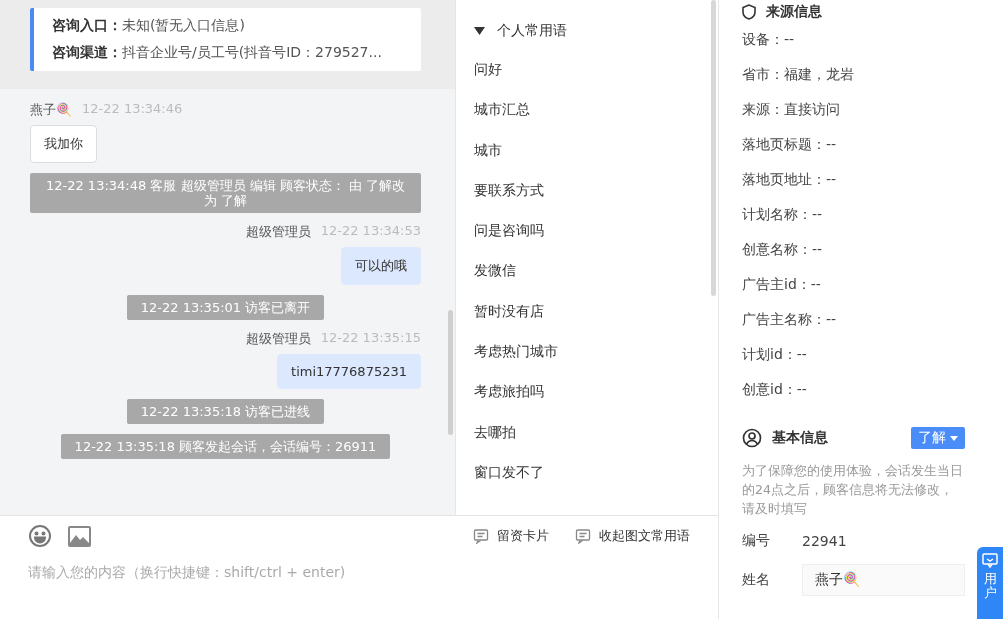  Describe the element at coordinates (587, 392) in the screenshot. I see `phrase-item: 考虑旅拍吗` at that location.